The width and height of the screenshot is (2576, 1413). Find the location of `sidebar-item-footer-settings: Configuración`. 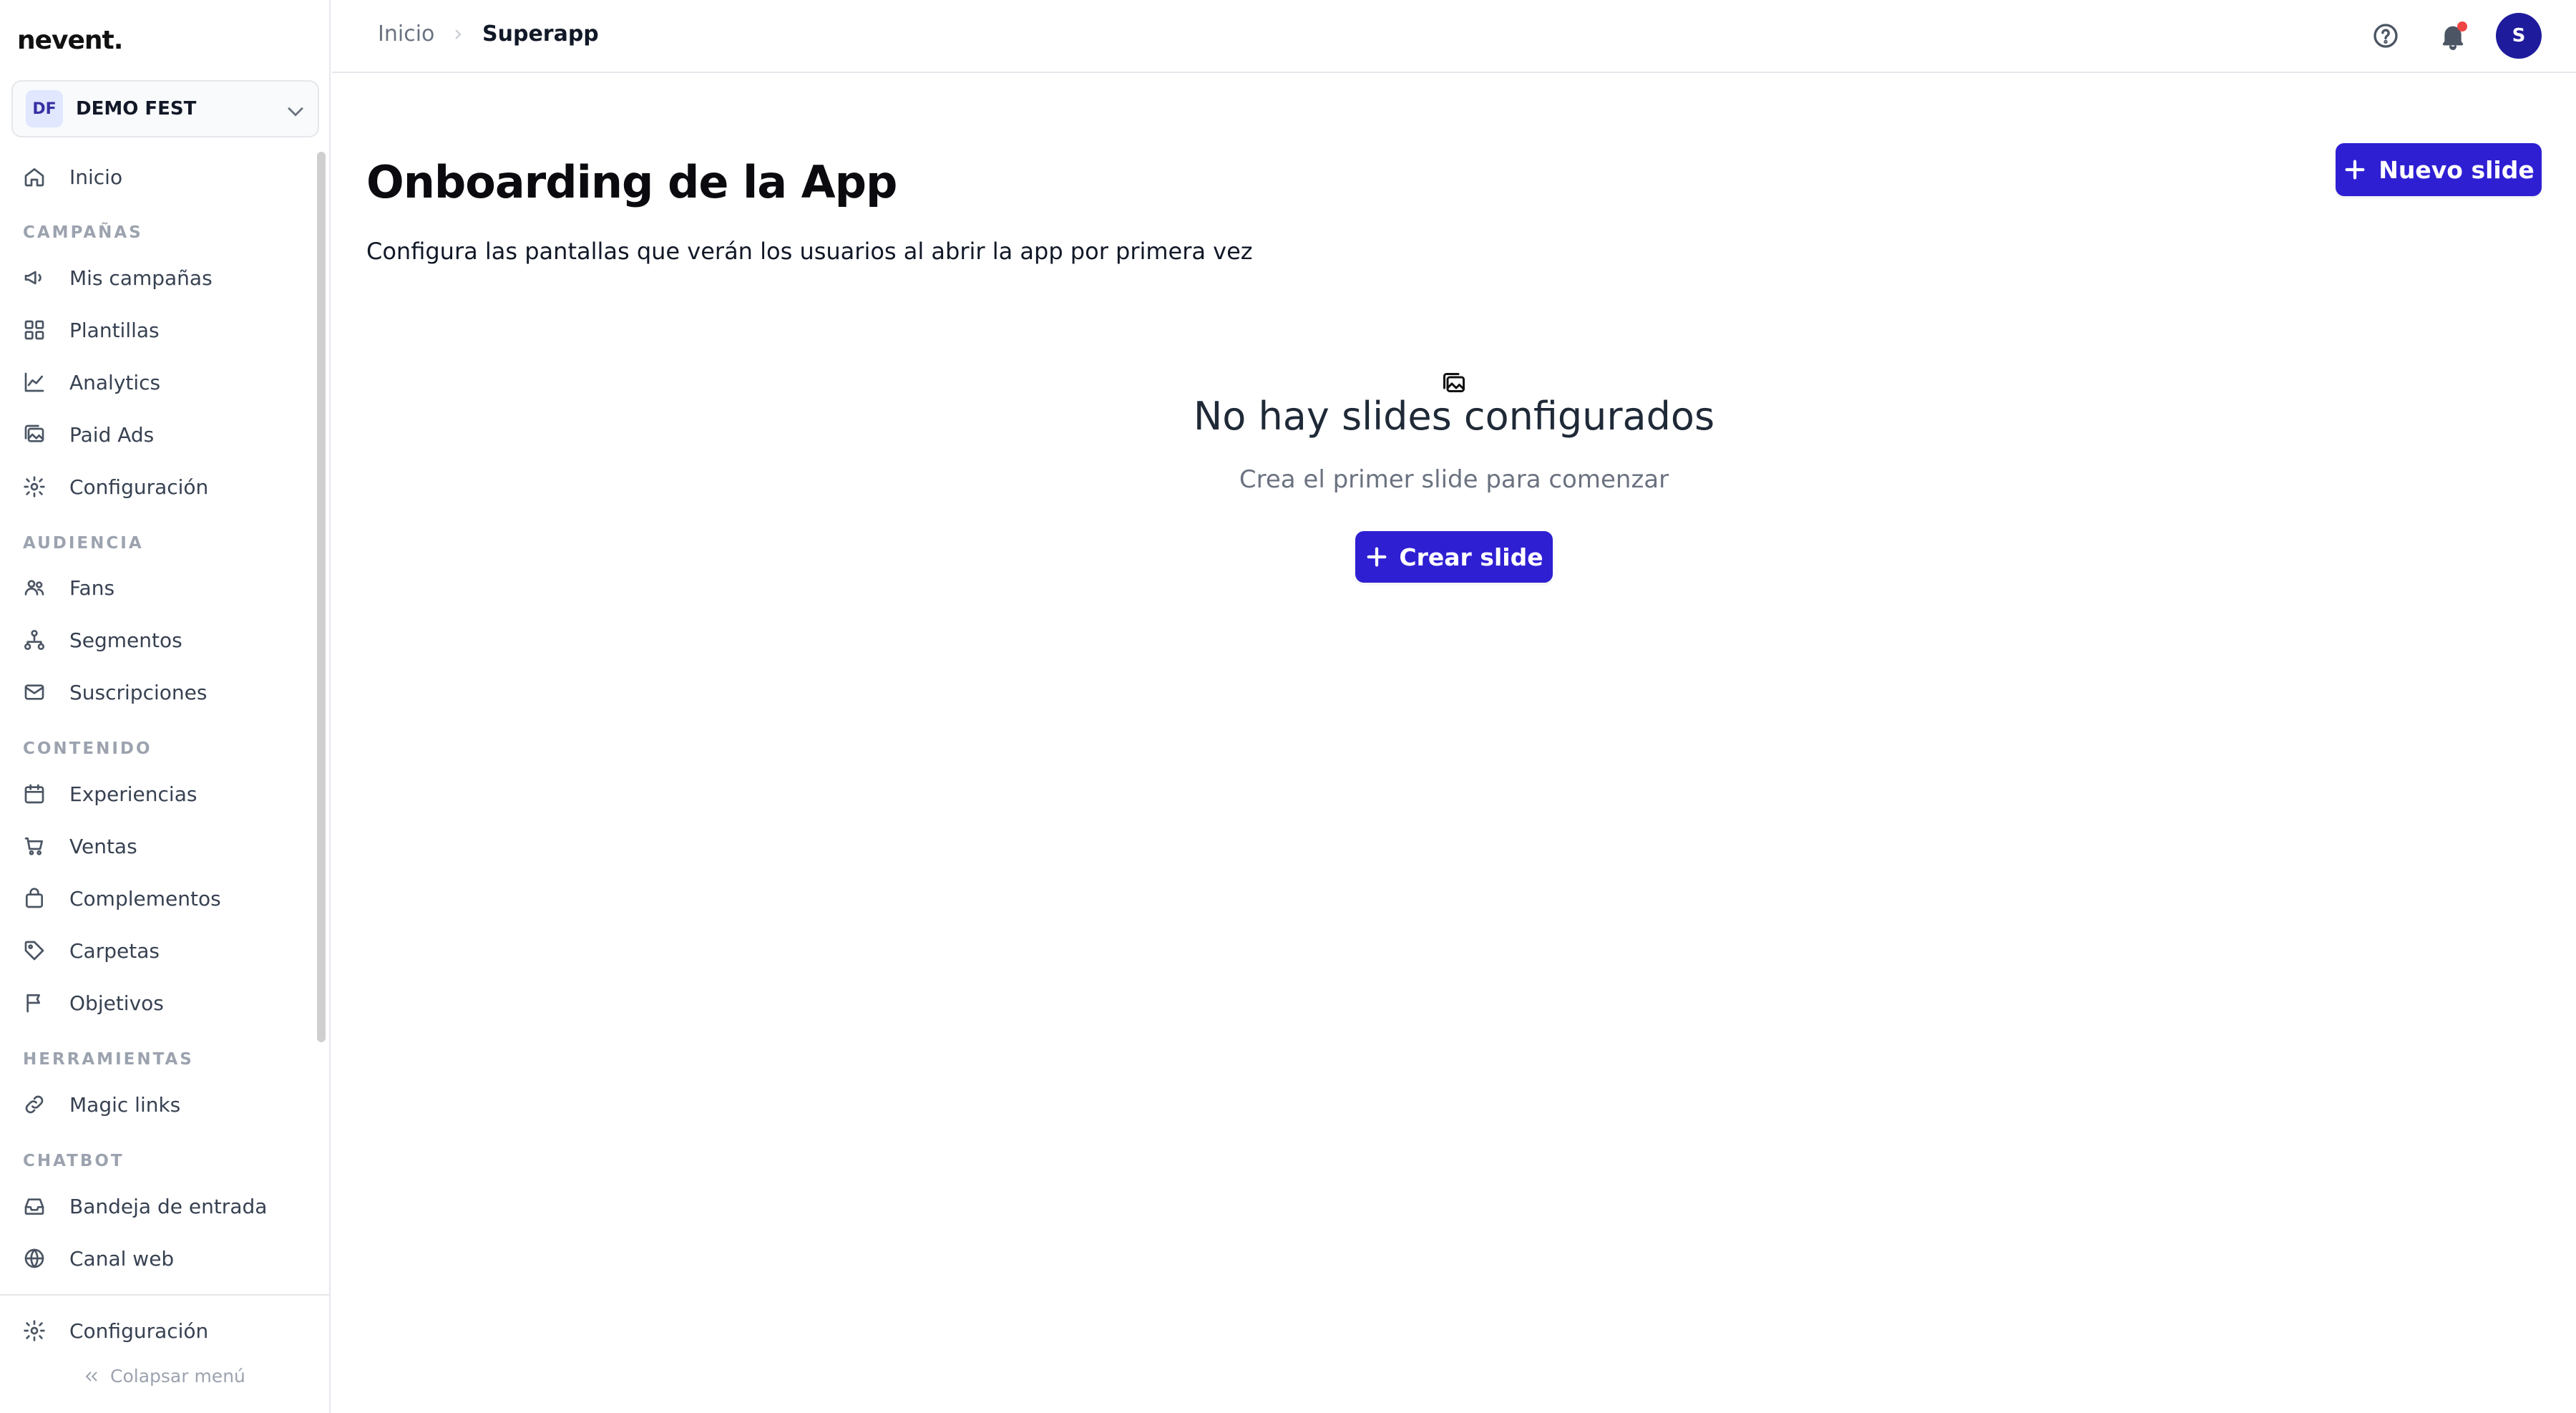

sidebar-item-footer-settings: Configuración is located at coordinates (166, 1331).